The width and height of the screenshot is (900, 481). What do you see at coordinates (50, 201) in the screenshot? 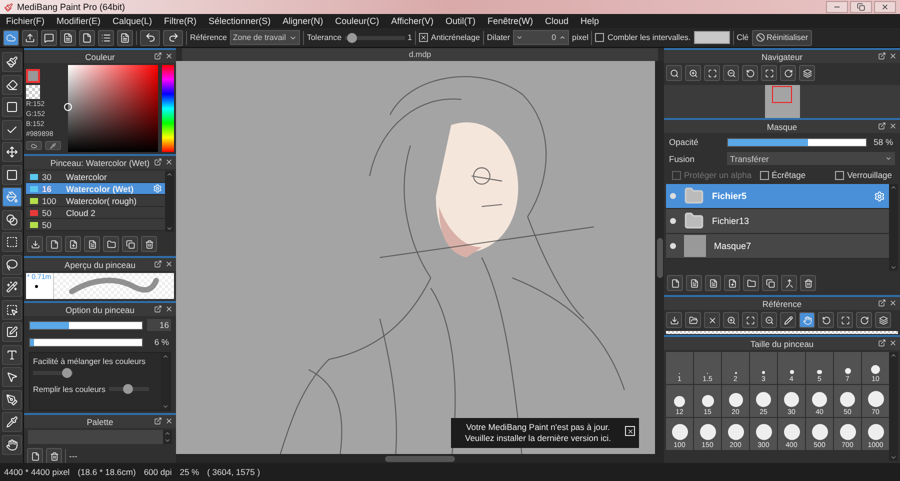
I see `brush-size: 100` at bounding box center [50, 201].